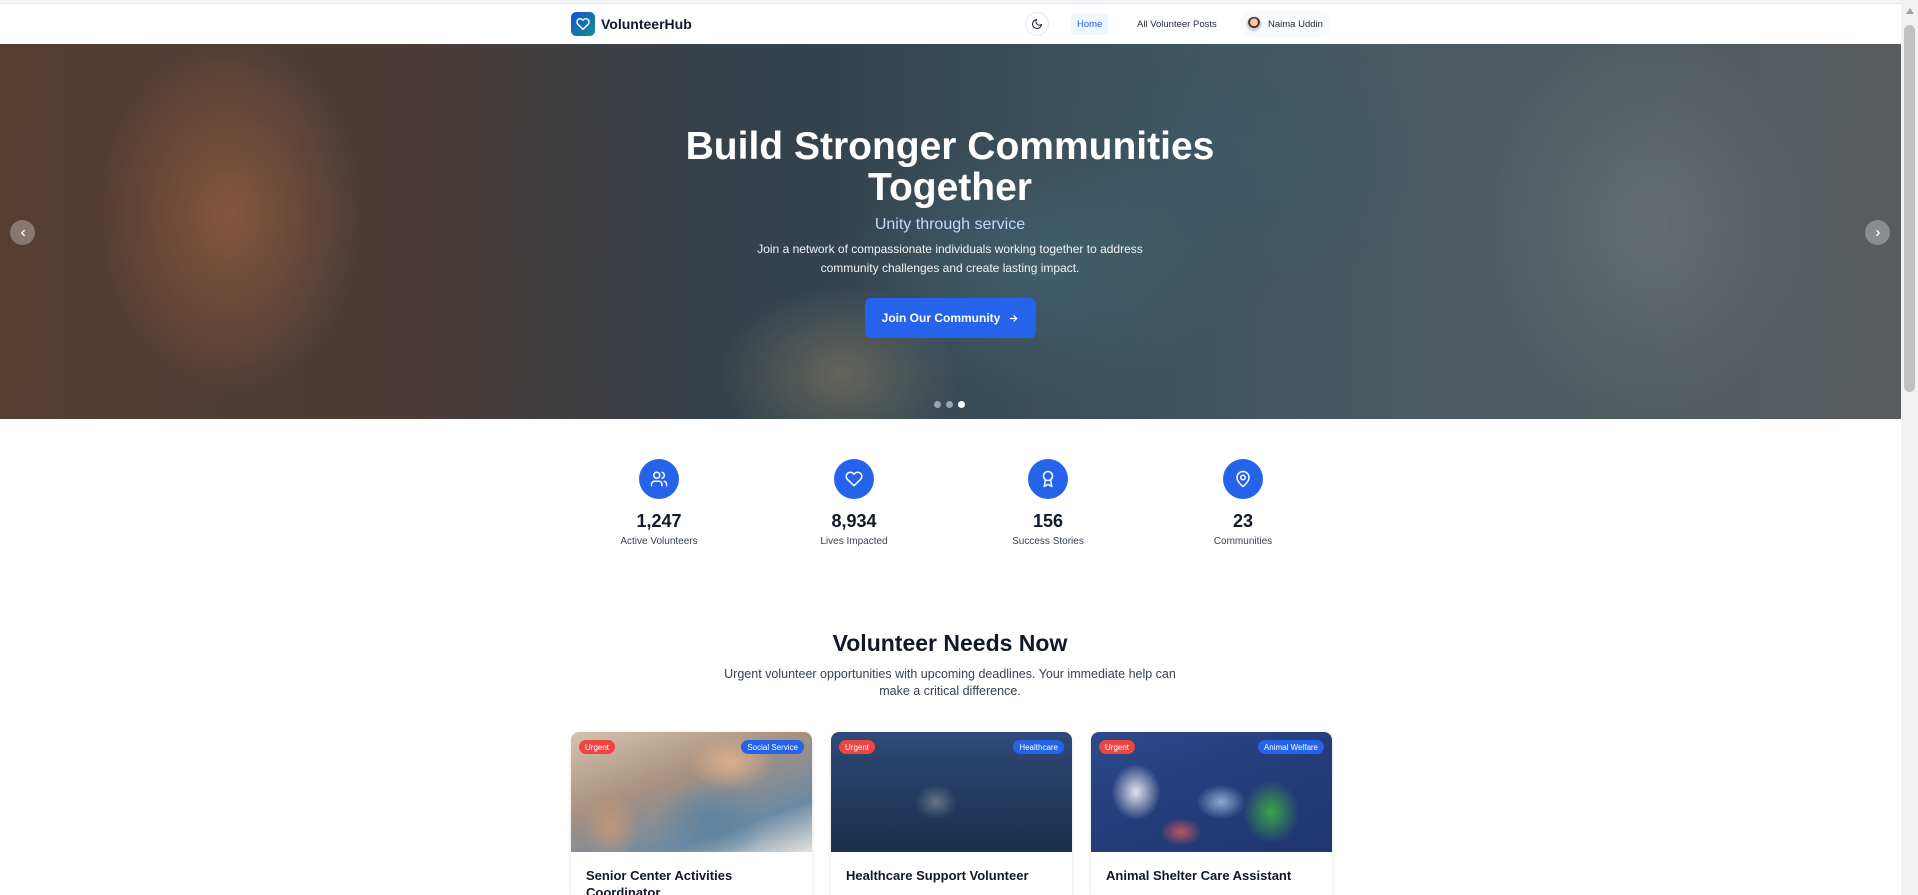 The image size is (1918, 895). Describe the element at coordinates (950, 167) in the screenshot. I see `hero-title: Build Stronger Communities Together` at that location.